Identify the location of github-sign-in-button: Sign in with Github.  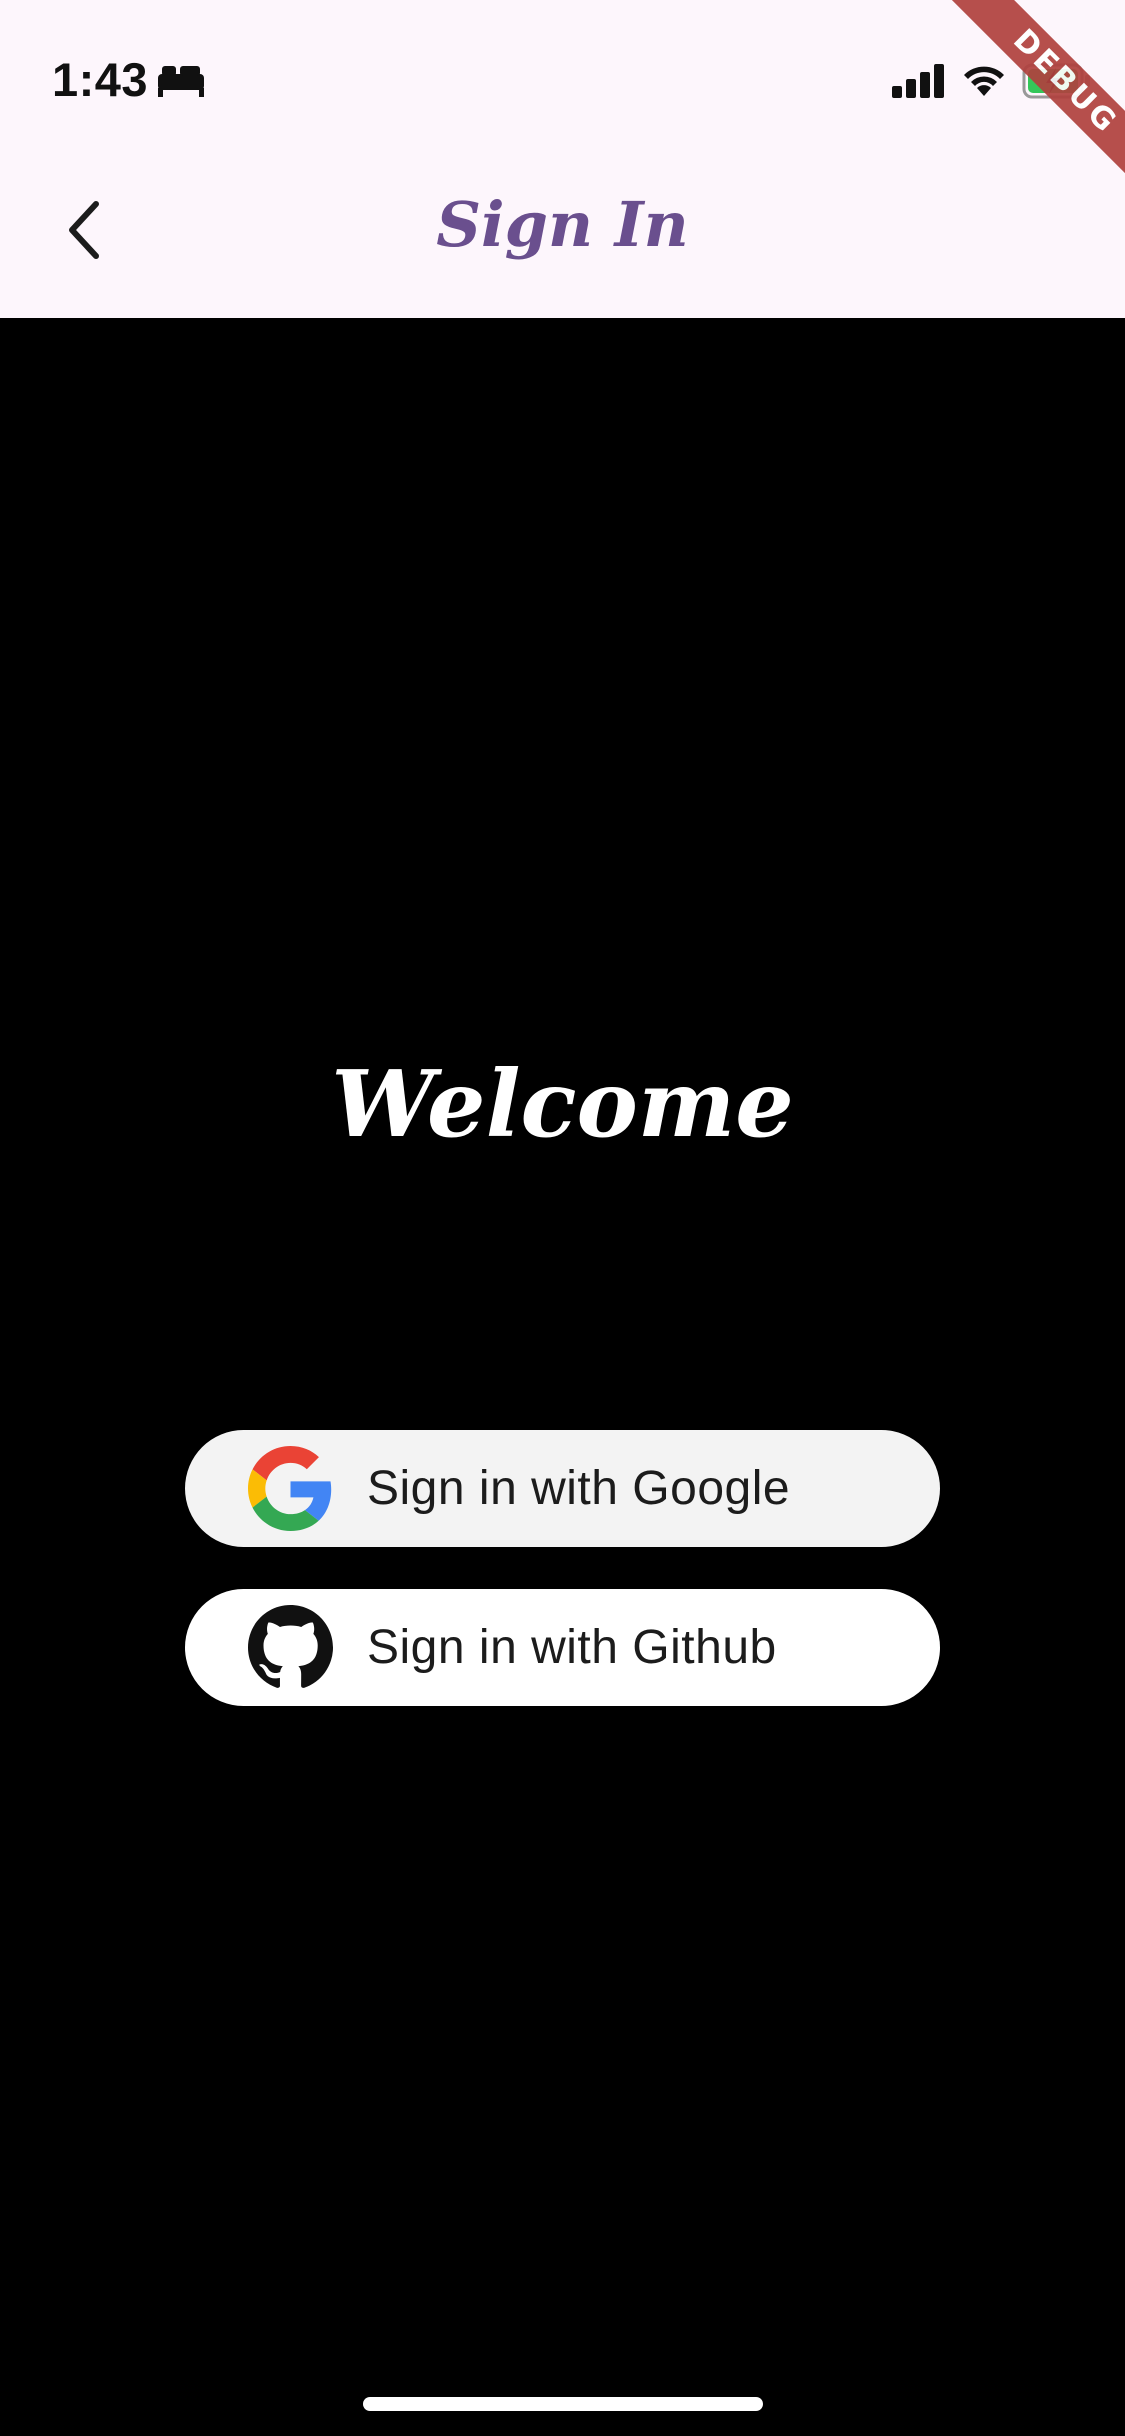
(562, 1647).